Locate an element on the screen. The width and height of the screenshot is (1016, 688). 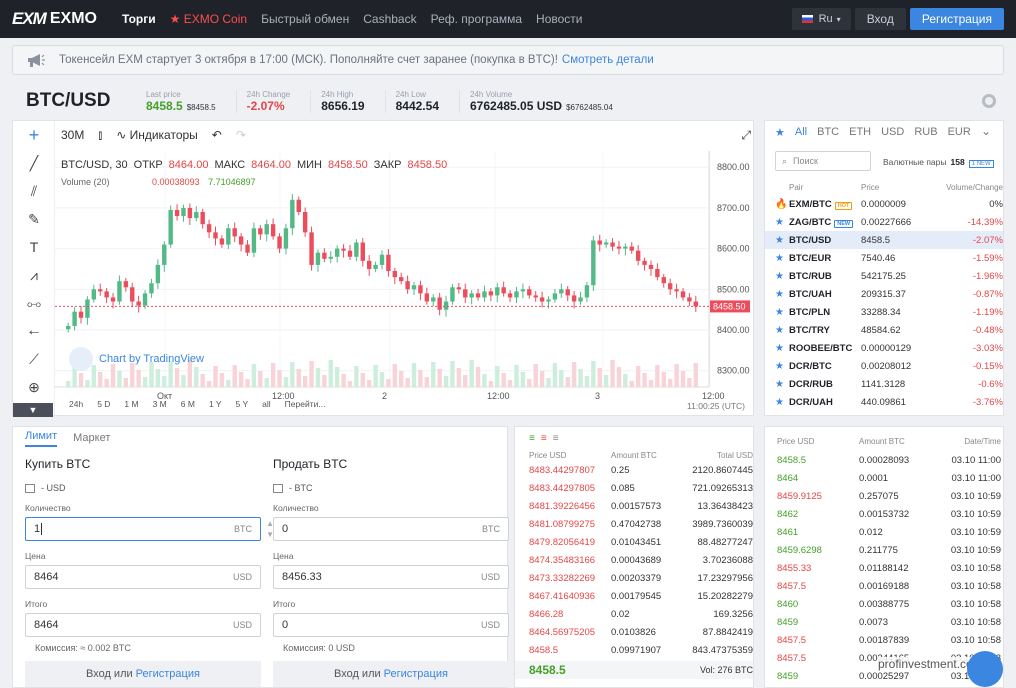
nav-trading: Торги is located at coordinates (139, 19).